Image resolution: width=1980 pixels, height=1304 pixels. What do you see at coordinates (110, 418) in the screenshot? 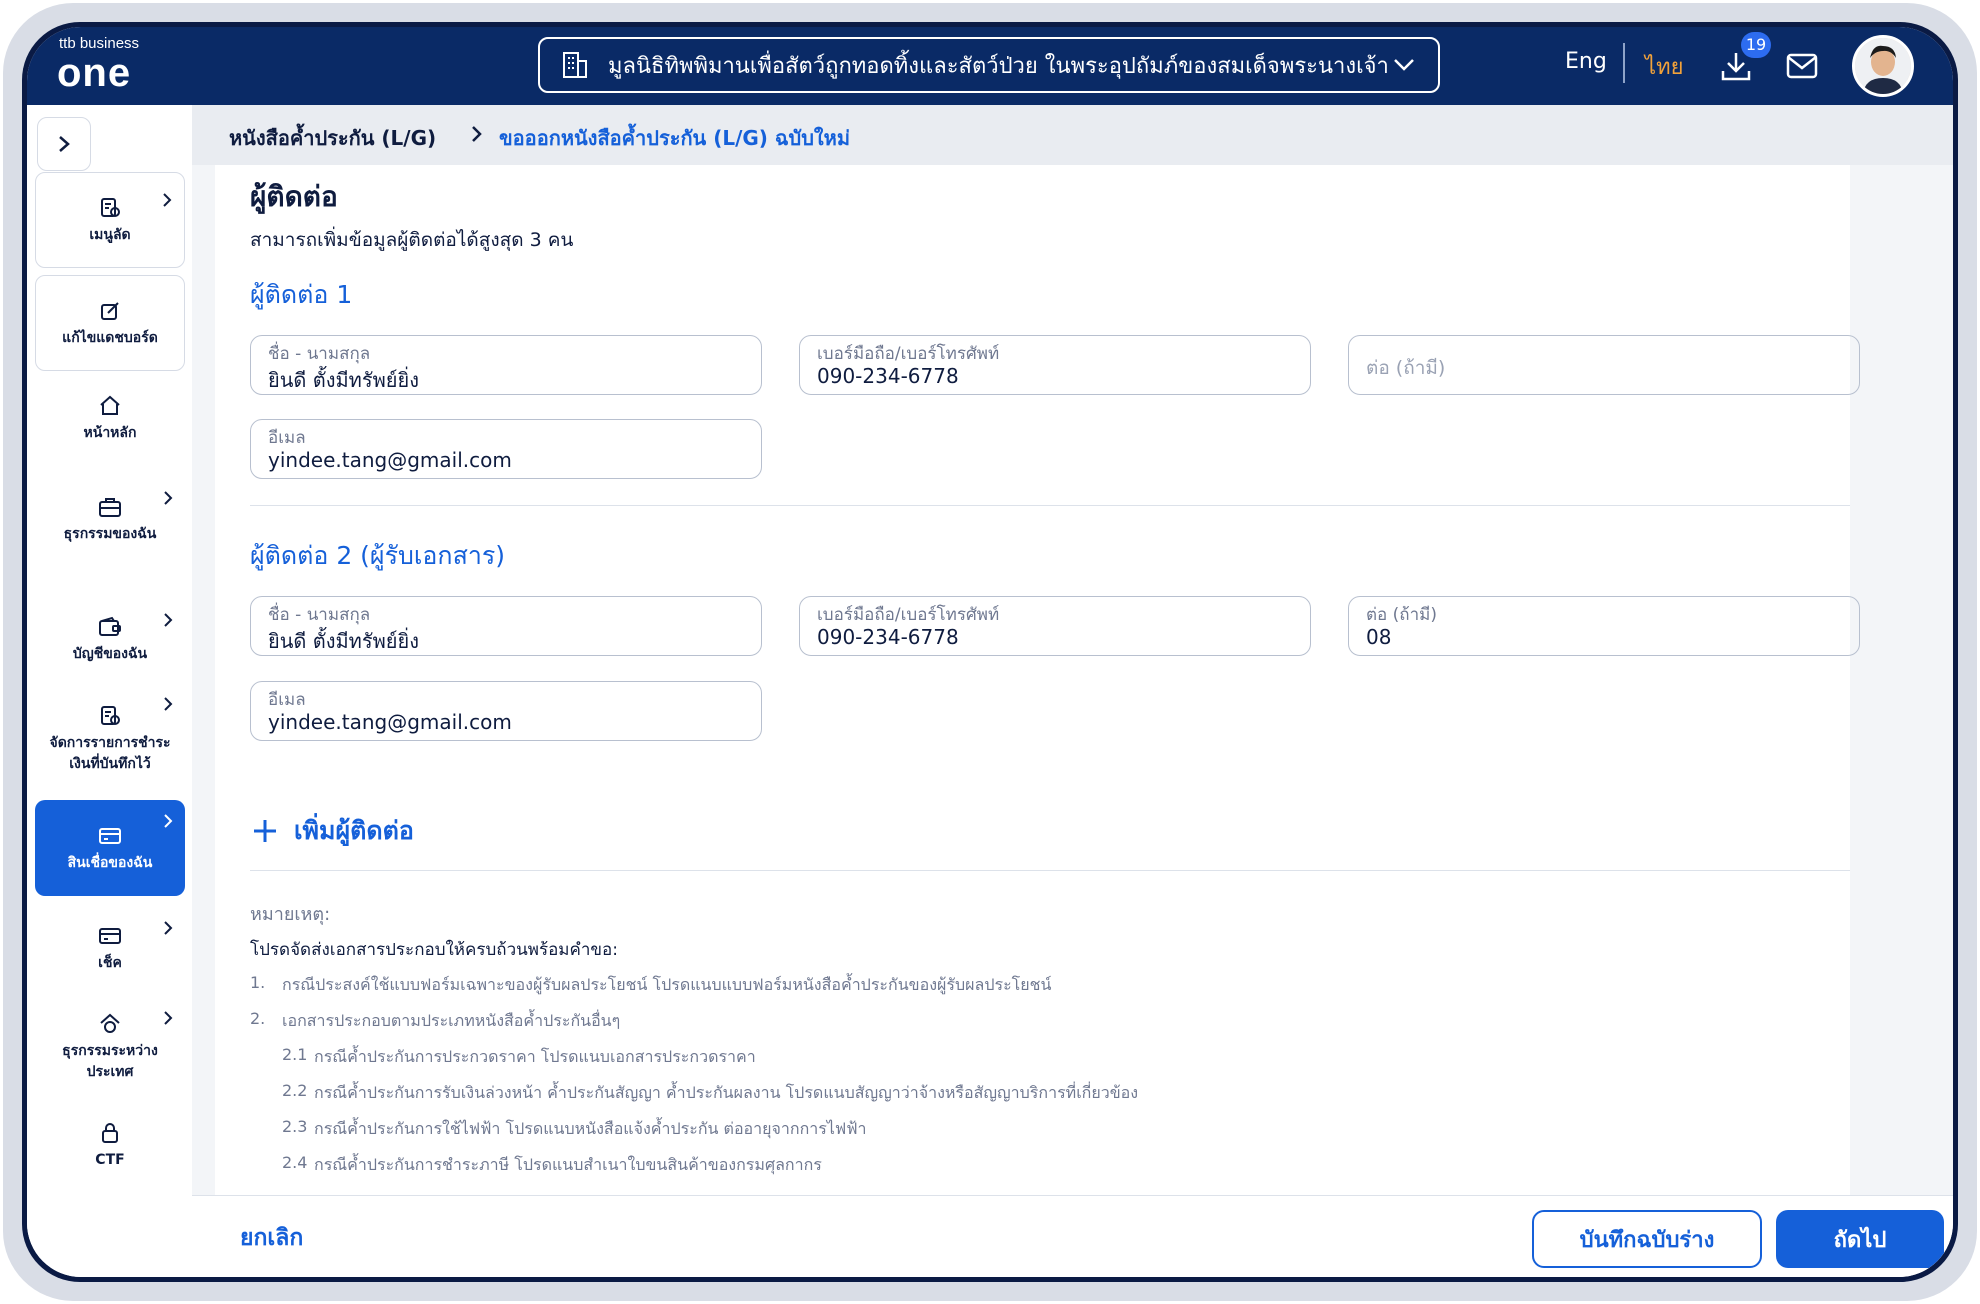
I see `sidebar-item-home: หน้าหลัก` at bounding box center [110, 418].